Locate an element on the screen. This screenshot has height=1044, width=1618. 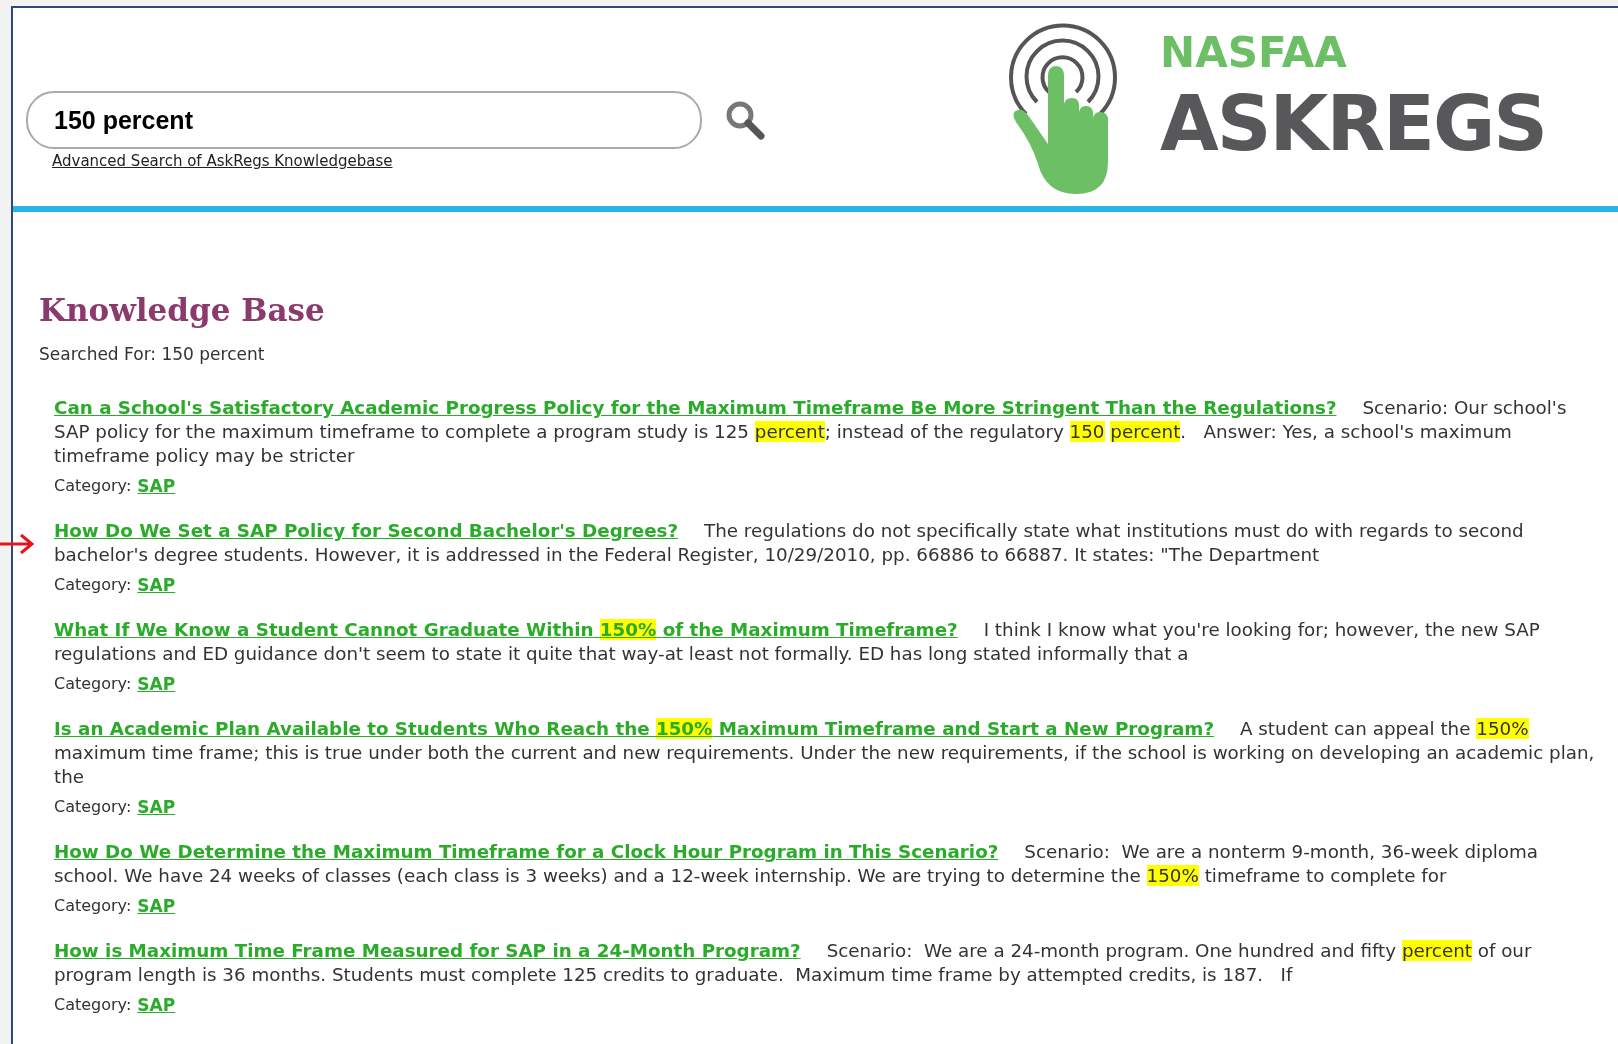
result-summary: How Do We Set a SAP Policy for Second Bachelor's Degrees? The regulations do not specifically state what institutions must do with regards to second bachelor's degree students. However, it is addressed in the Federal Register, 10/29/2010, pp. 66886 to 66887. It states: "The Department is located at coordinates (789, 543).